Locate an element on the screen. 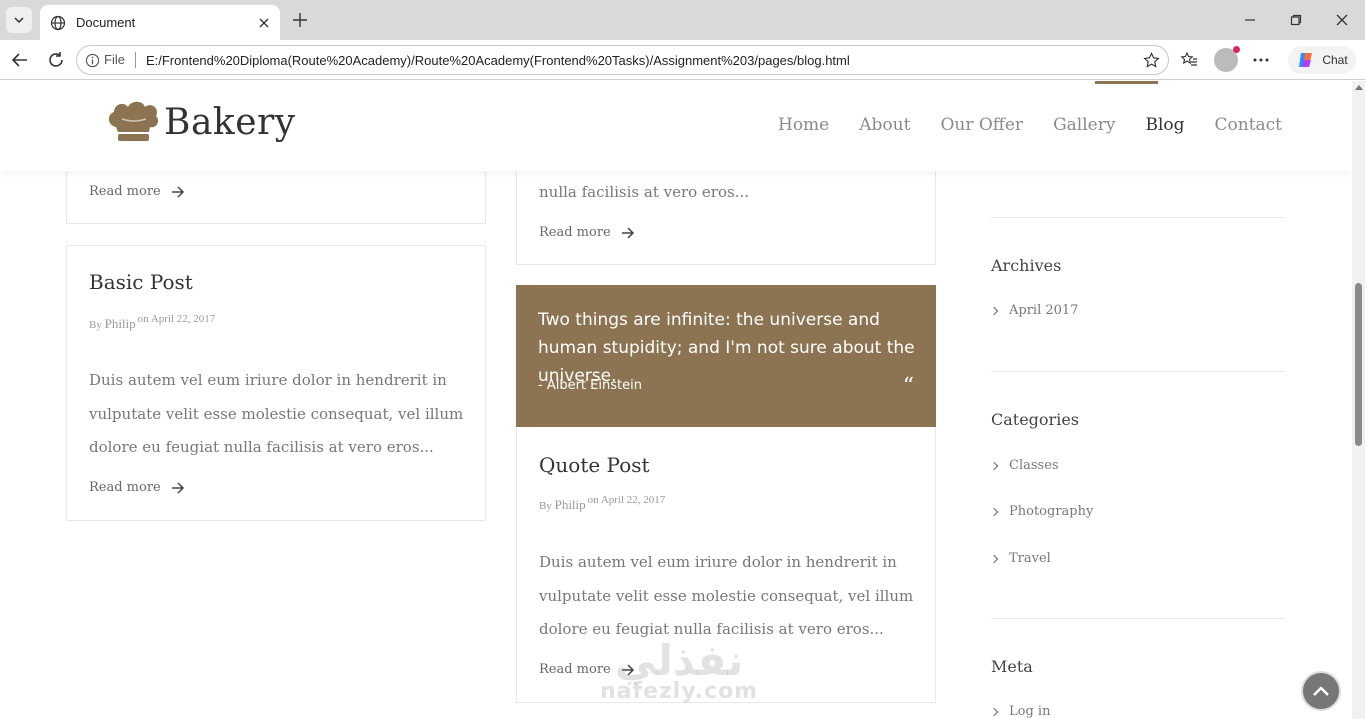  nav-gallery: Gallery is located at coordinates (1084, 125).